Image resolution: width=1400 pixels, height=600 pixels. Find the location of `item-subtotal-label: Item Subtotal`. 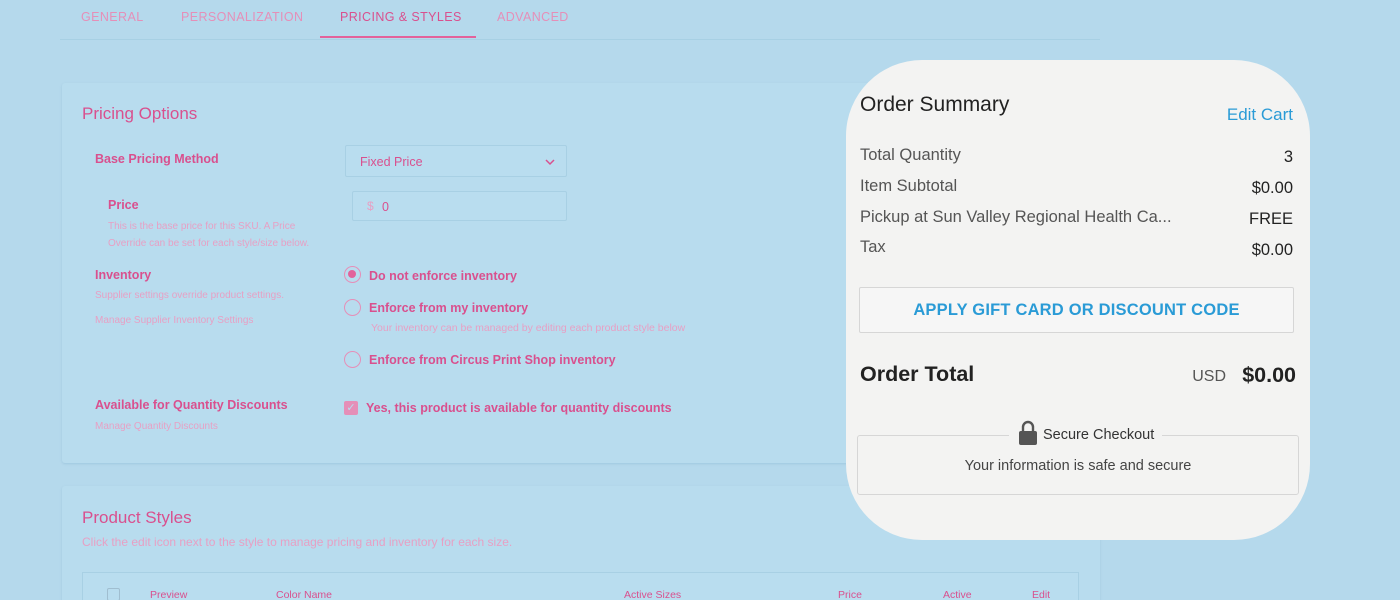

item-subtotal-label: Item Subtotal is located at coordinates (909, 186).